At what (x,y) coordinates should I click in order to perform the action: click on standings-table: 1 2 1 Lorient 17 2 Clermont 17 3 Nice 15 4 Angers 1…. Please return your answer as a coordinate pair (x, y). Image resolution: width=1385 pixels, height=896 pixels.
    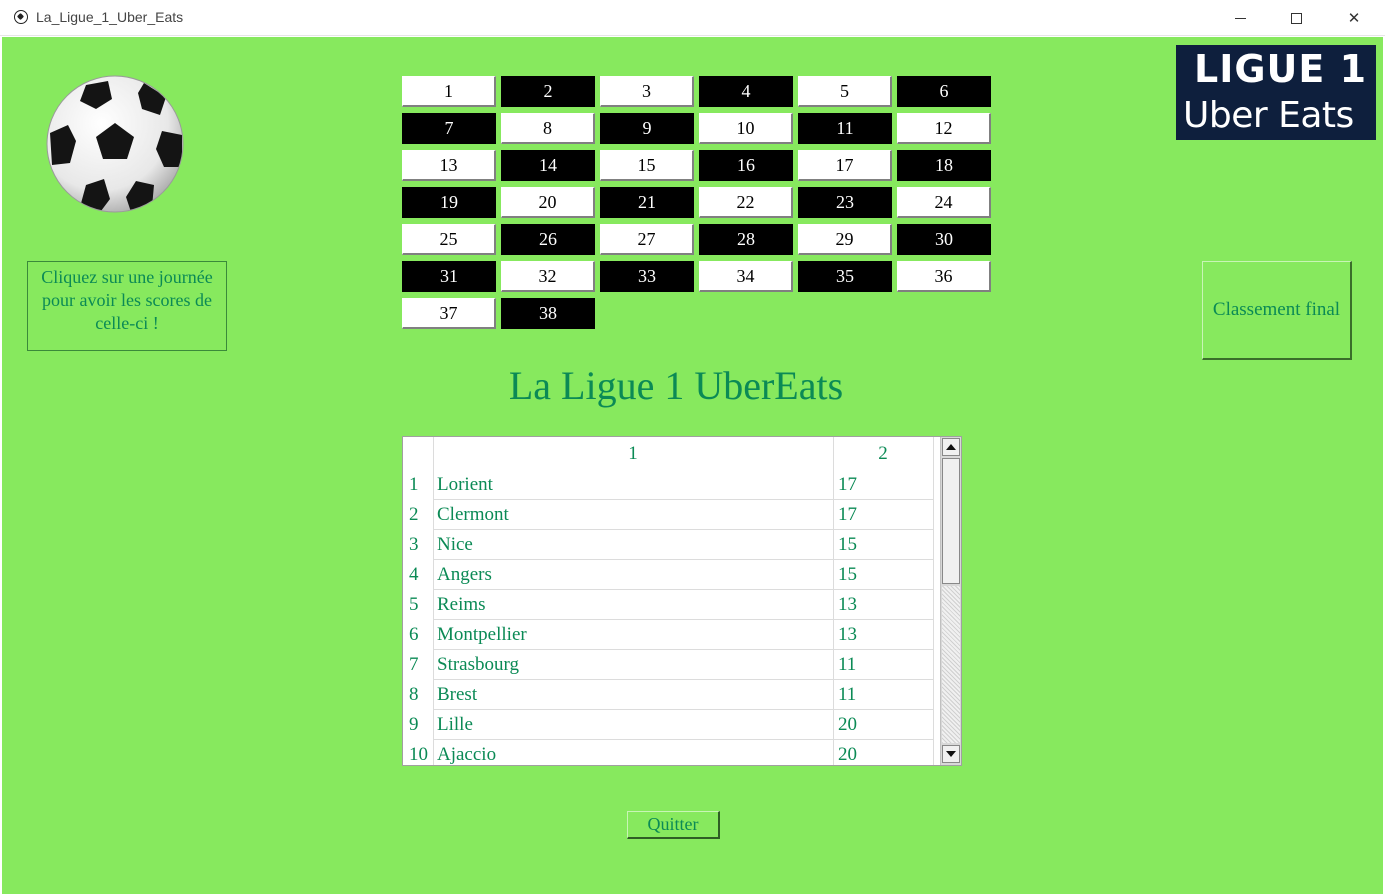
    Looking at the image, I should click on (682, 601).